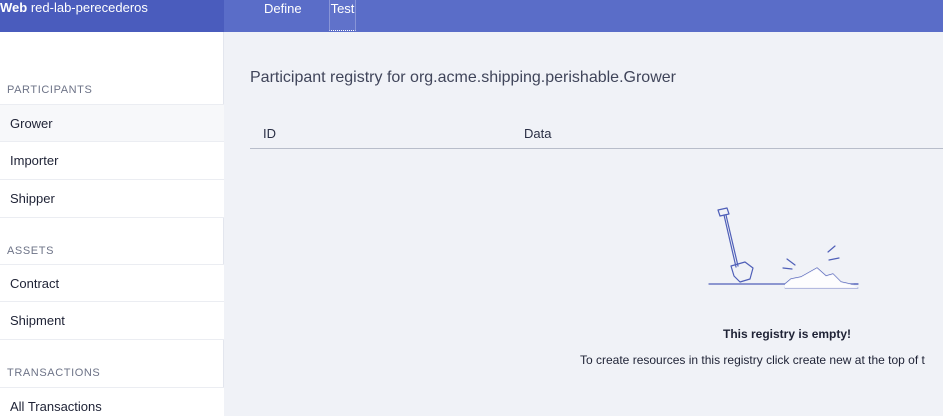 This screenshot has width=943, height=416. I want to click on sidebar-item-label: Grower, so click(31, 123).